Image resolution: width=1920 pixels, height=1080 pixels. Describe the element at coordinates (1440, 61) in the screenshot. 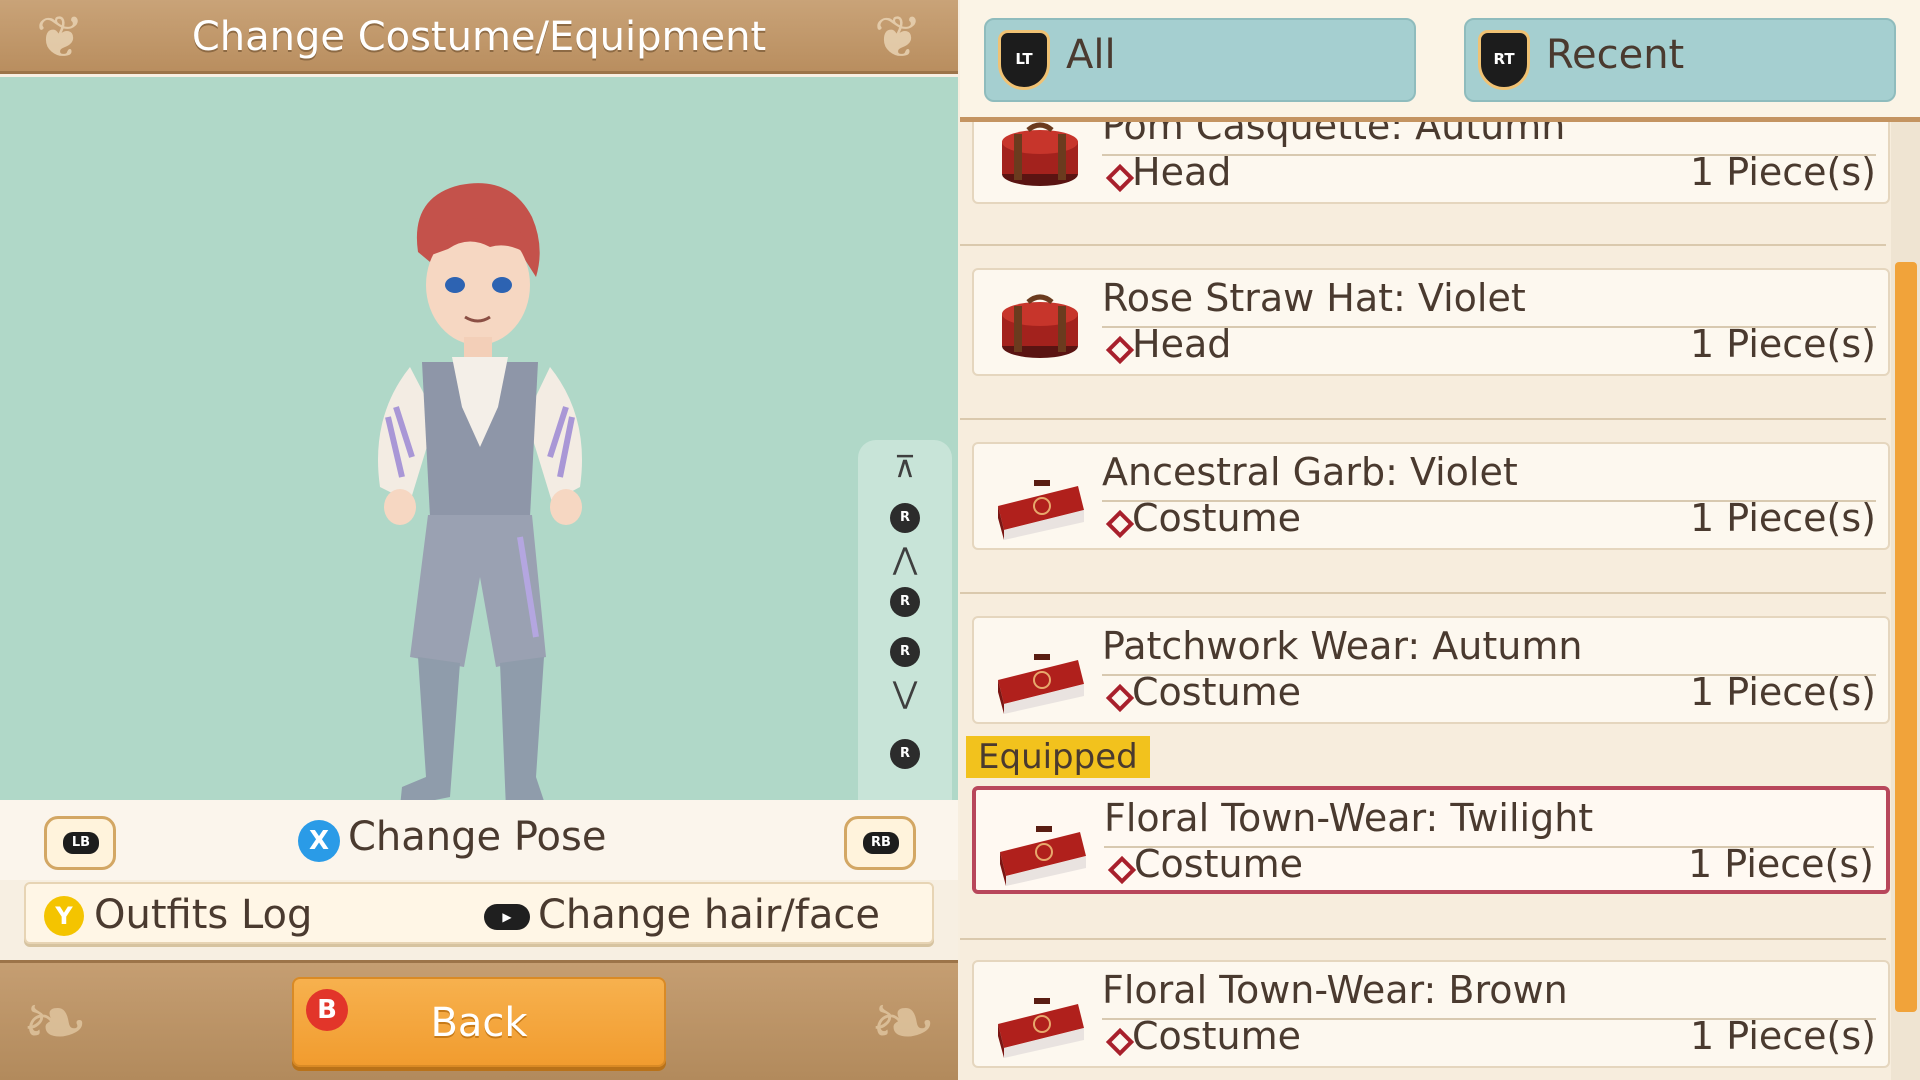

I see `filter-tabs: LT All RT Recent` at that location.